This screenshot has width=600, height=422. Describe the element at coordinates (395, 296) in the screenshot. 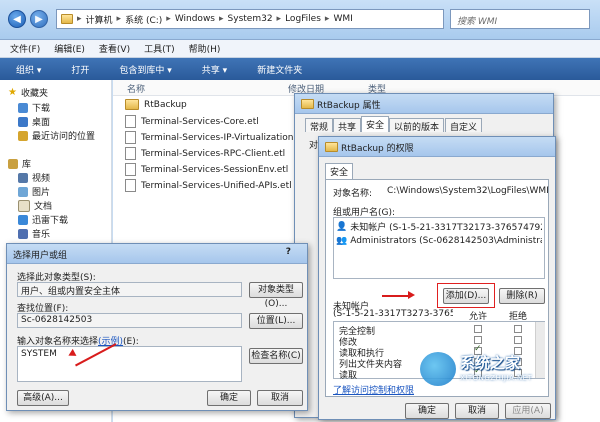

I see `annotation-arrow-add` at that location.